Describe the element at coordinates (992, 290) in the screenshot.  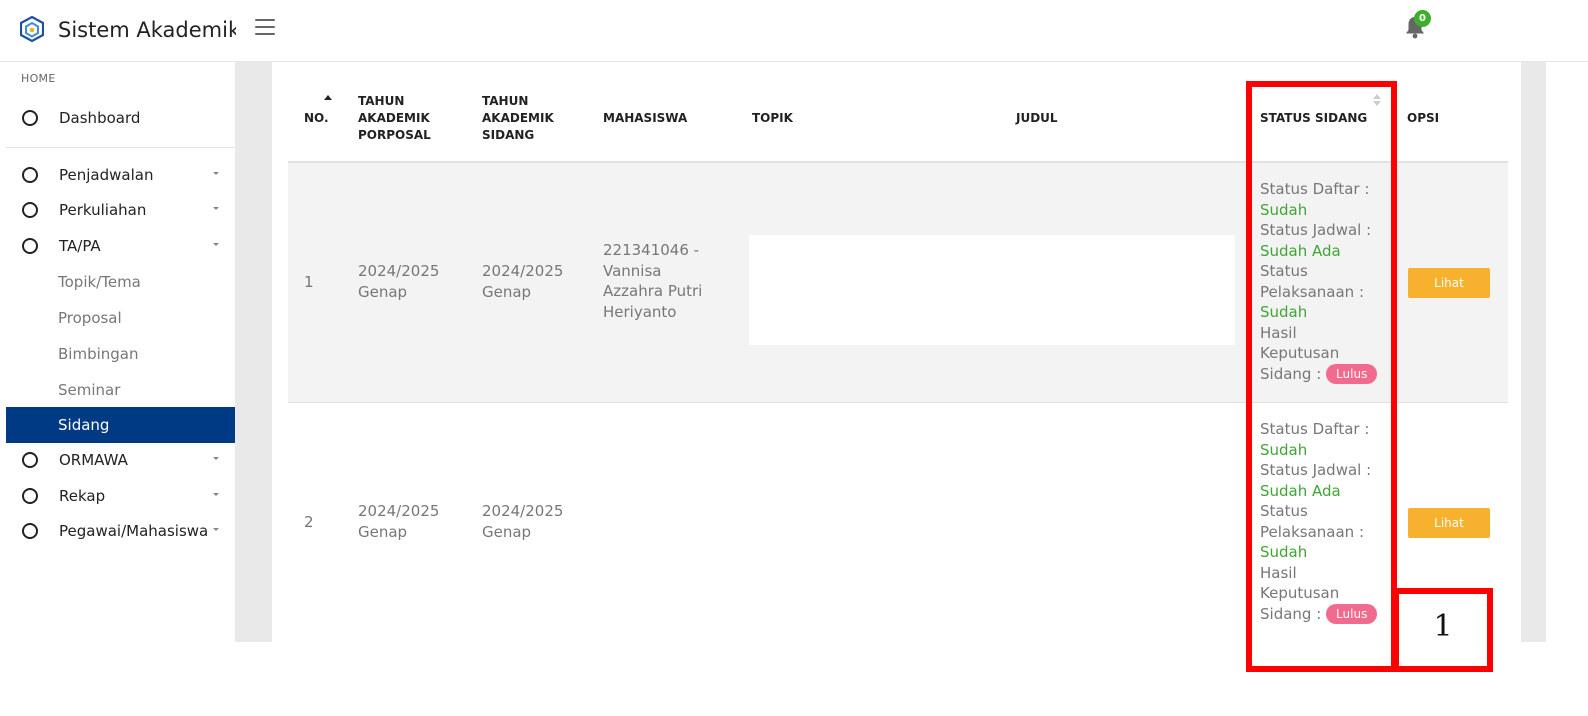
I see `cell-topik-judul-blank` at that location.